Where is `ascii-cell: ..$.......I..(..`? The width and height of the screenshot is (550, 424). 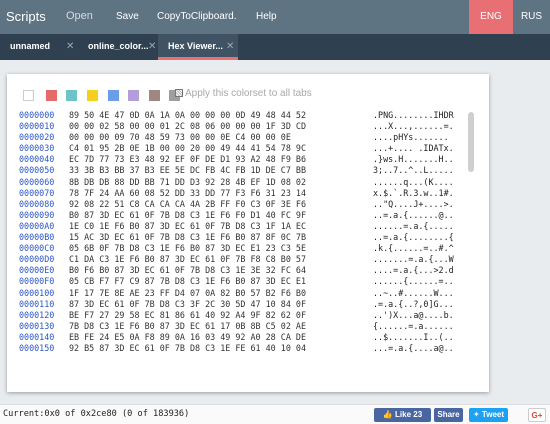
ascii-cell: ..$.......I..(.. is located at coordinates (413, 337).